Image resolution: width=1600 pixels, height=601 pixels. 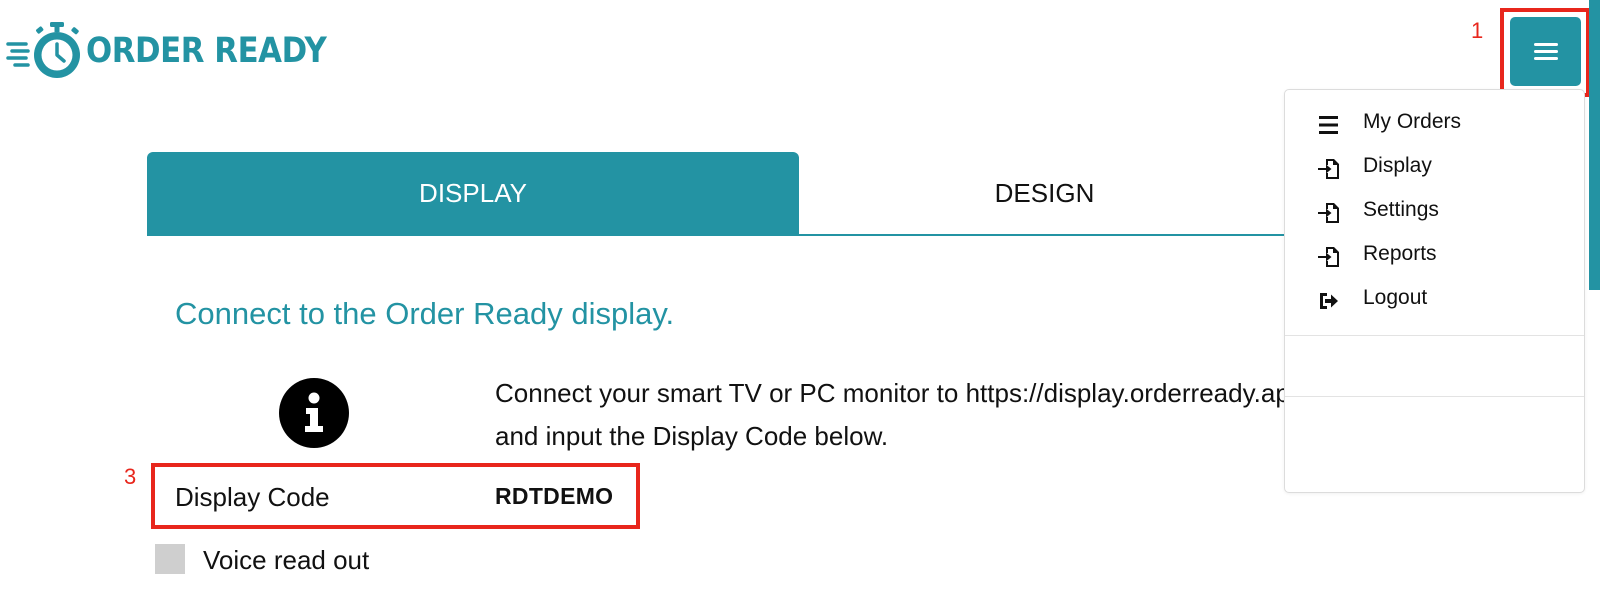 What do you see at coordinates (1329, 125) in the screenshot?
I see `list-icon` at bounding box center [1329, 125].